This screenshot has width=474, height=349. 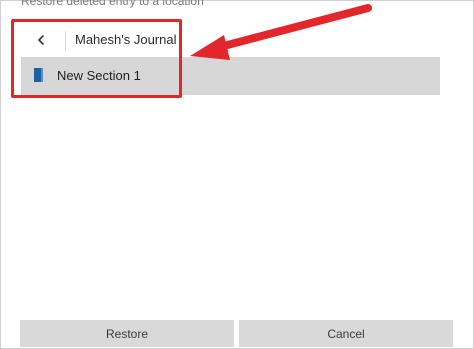 I want to click on back-button, so click(x=41, y=40).